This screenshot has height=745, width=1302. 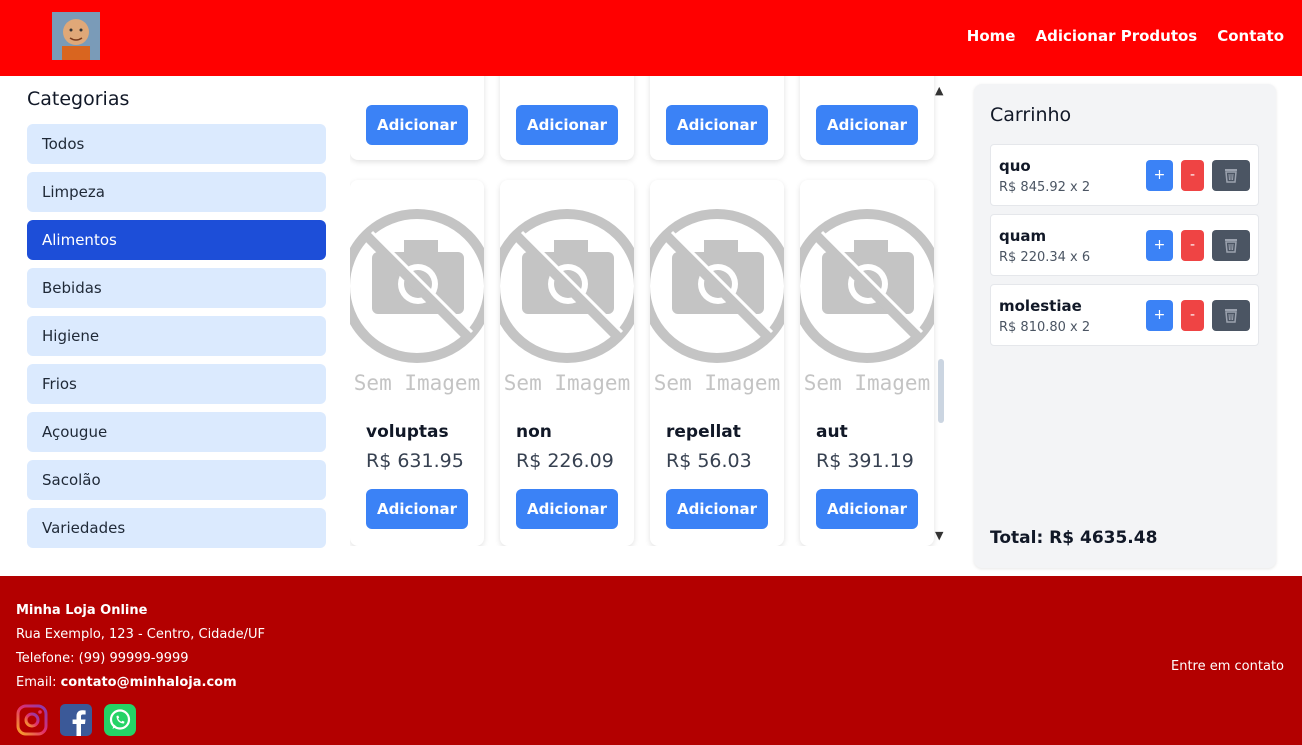 I want to click on cart-item: quo R$ 845.92 x 2 + -, so click(x=1124, y=175).